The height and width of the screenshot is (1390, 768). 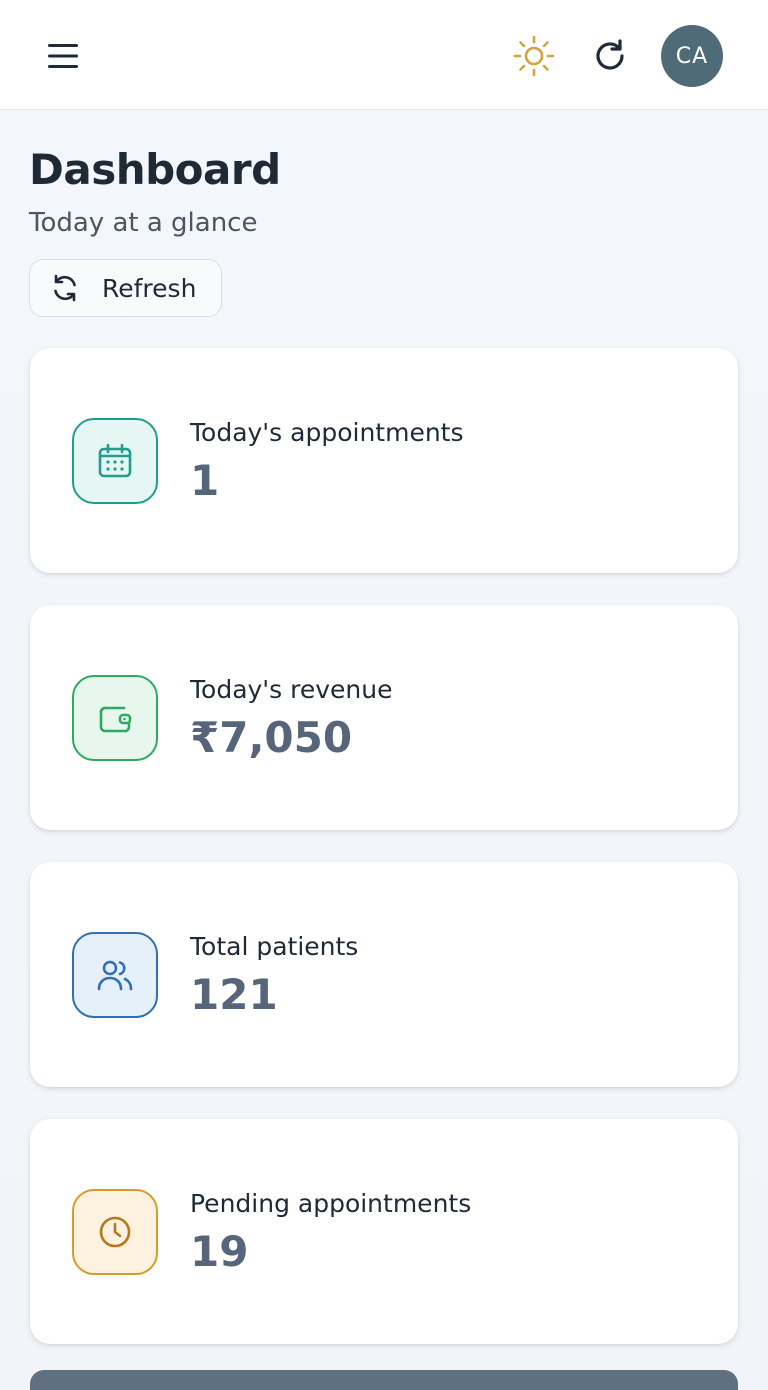 What do you see at coordinates (384, 1380) in the screenshot?
I see `next-card-edge` at bounding box center [384, 1380].